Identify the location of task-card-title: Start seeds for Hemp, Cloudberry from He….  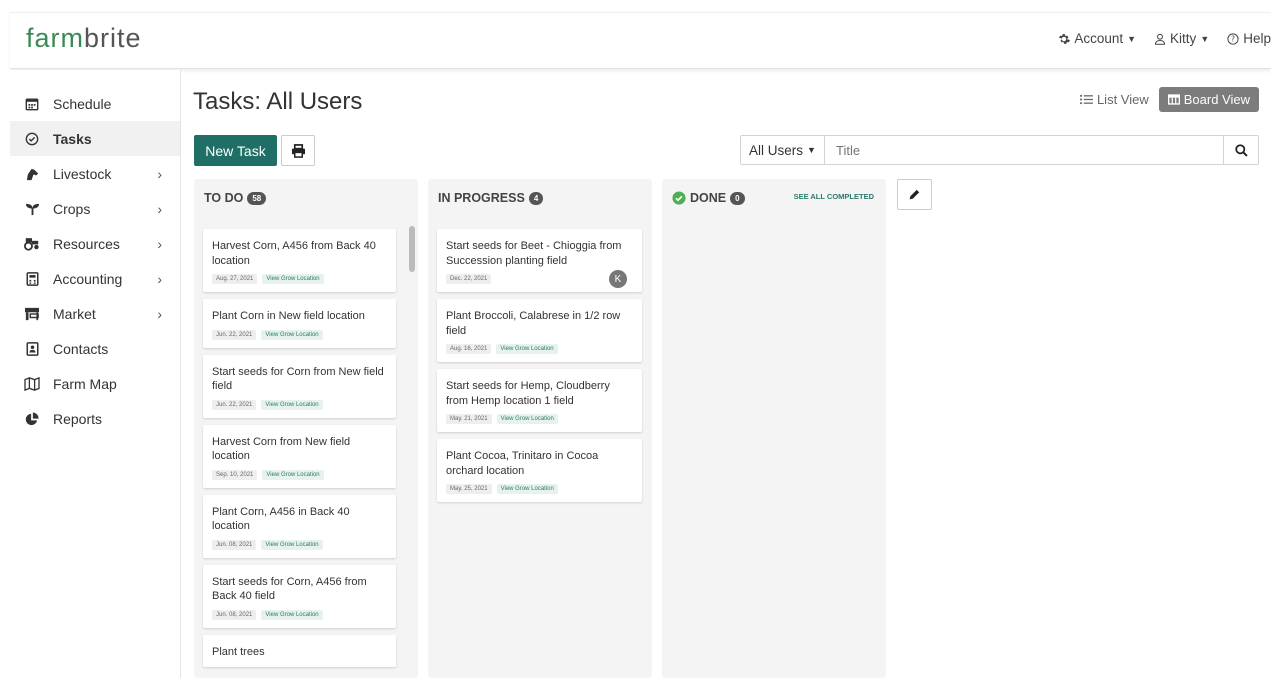
(528, 393).